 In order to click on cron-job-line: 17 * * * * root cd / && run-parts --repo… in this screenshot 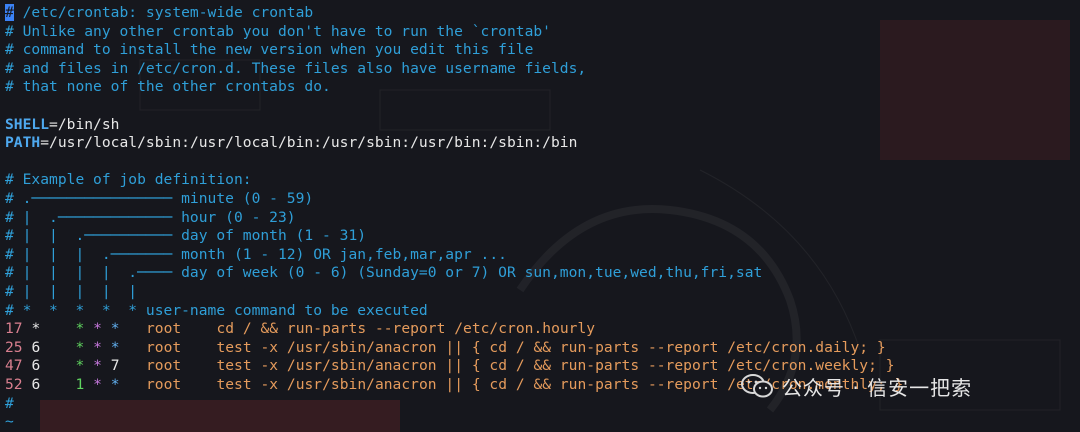, I will do `click(300, 329)`.